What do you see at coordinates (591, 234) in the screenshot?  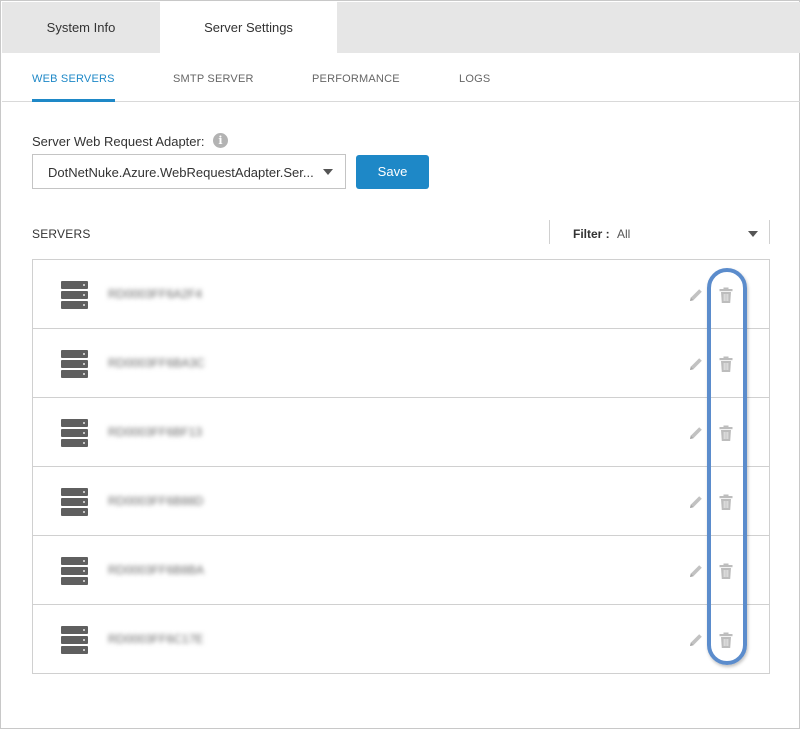 I see `filter-label: Filter :` at bounding box center [591, 234].